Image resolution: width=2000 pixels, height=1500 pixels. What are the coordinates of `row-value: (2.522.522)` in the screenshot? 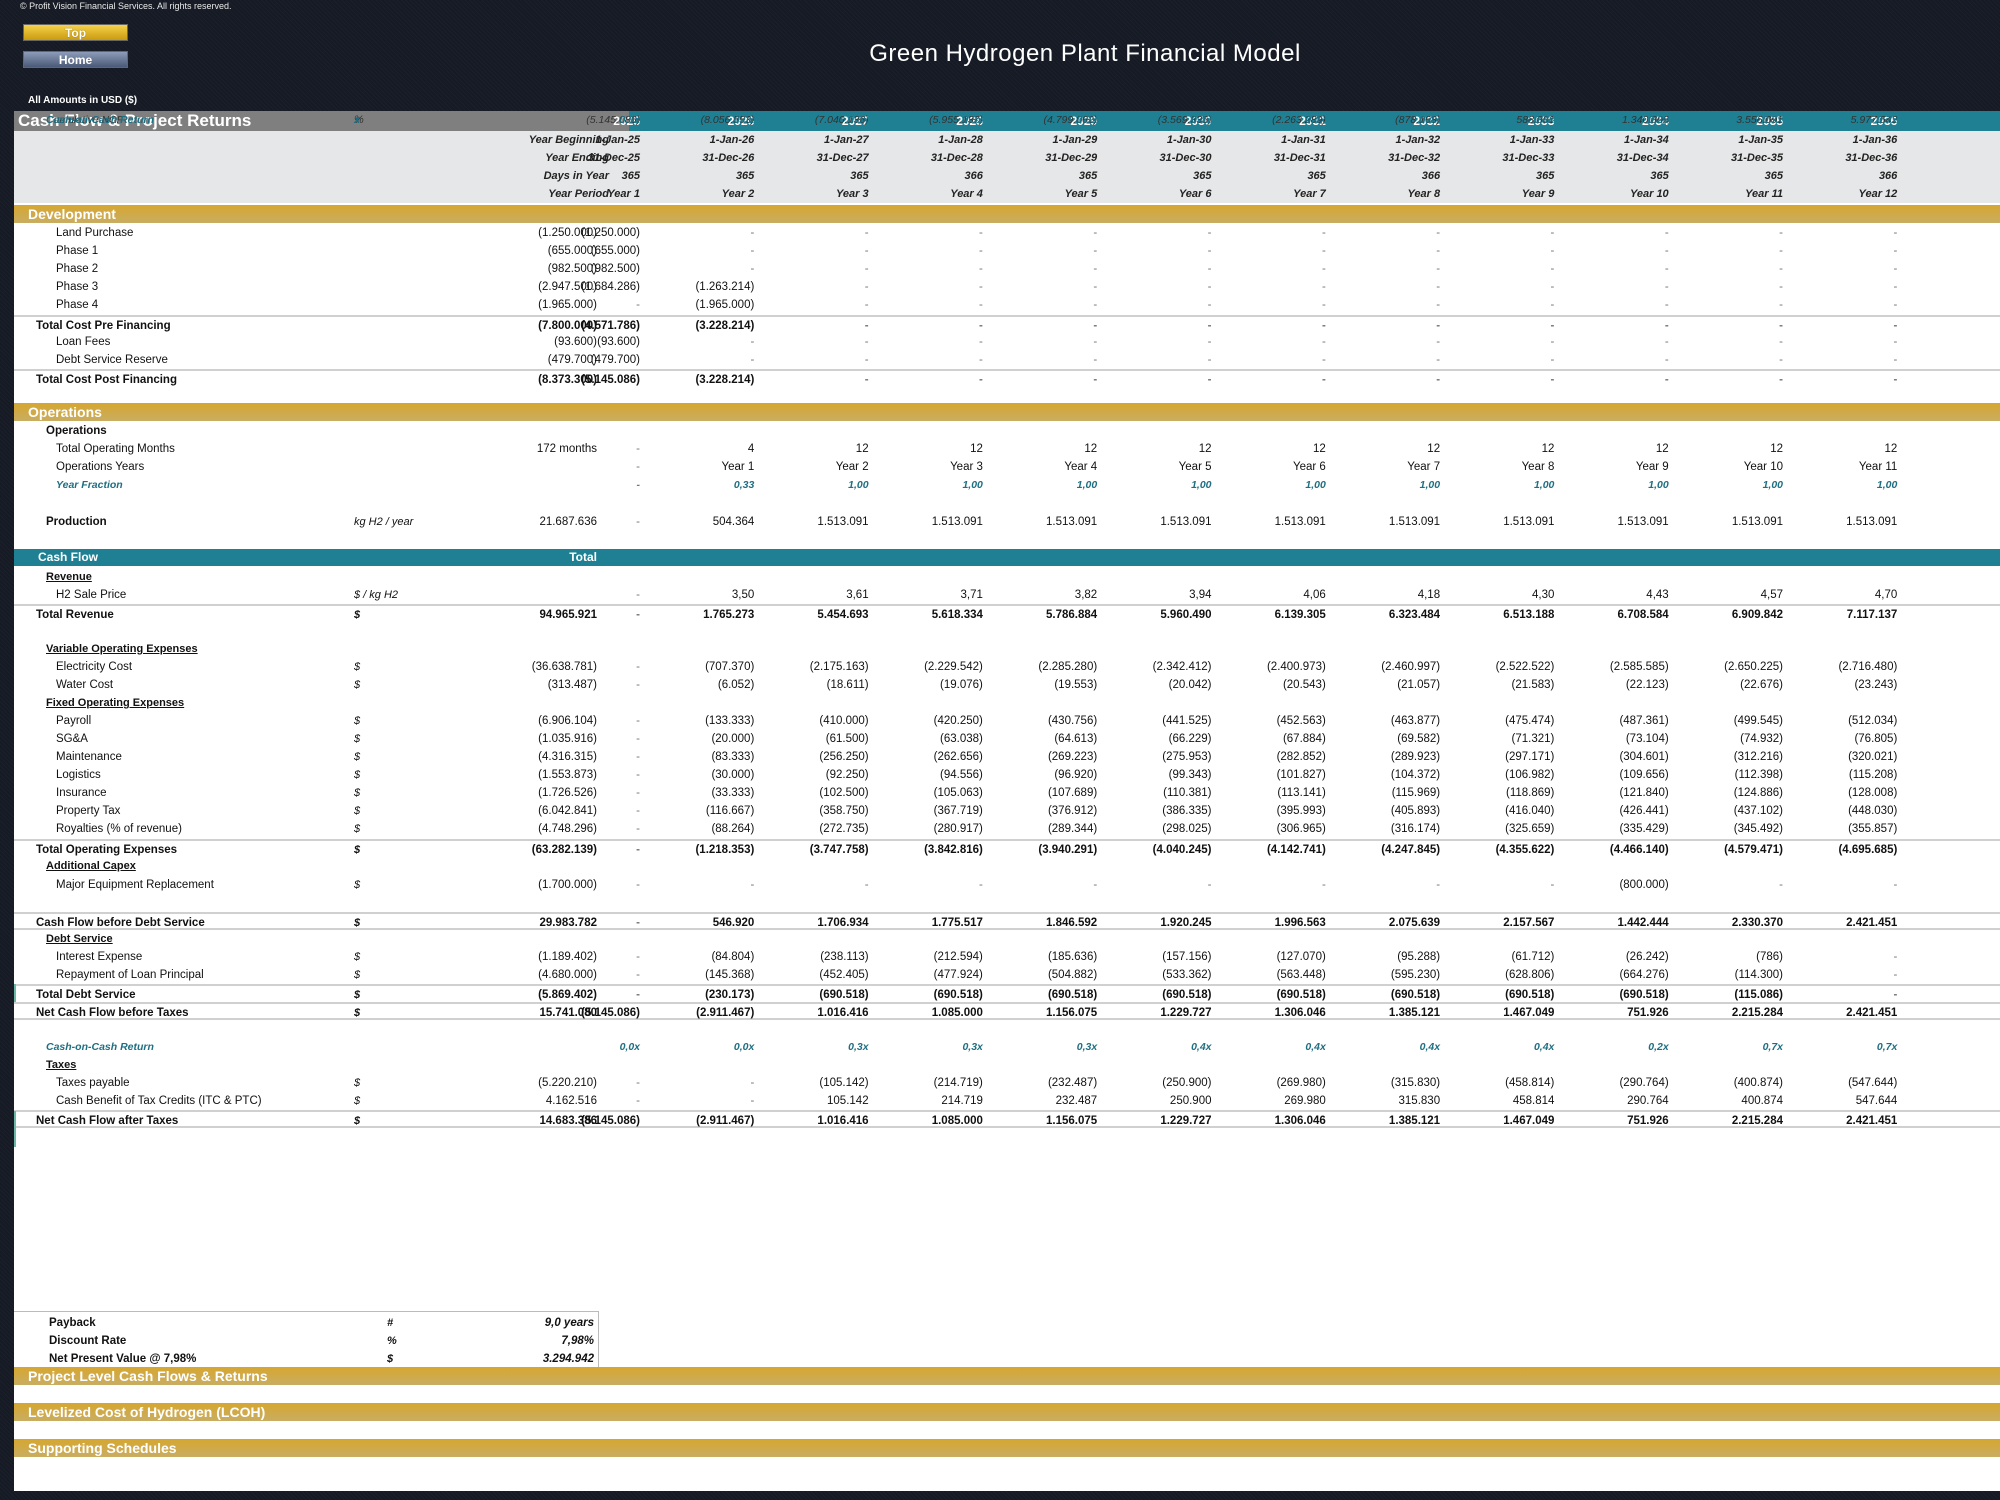 It's located at (1525, 667).